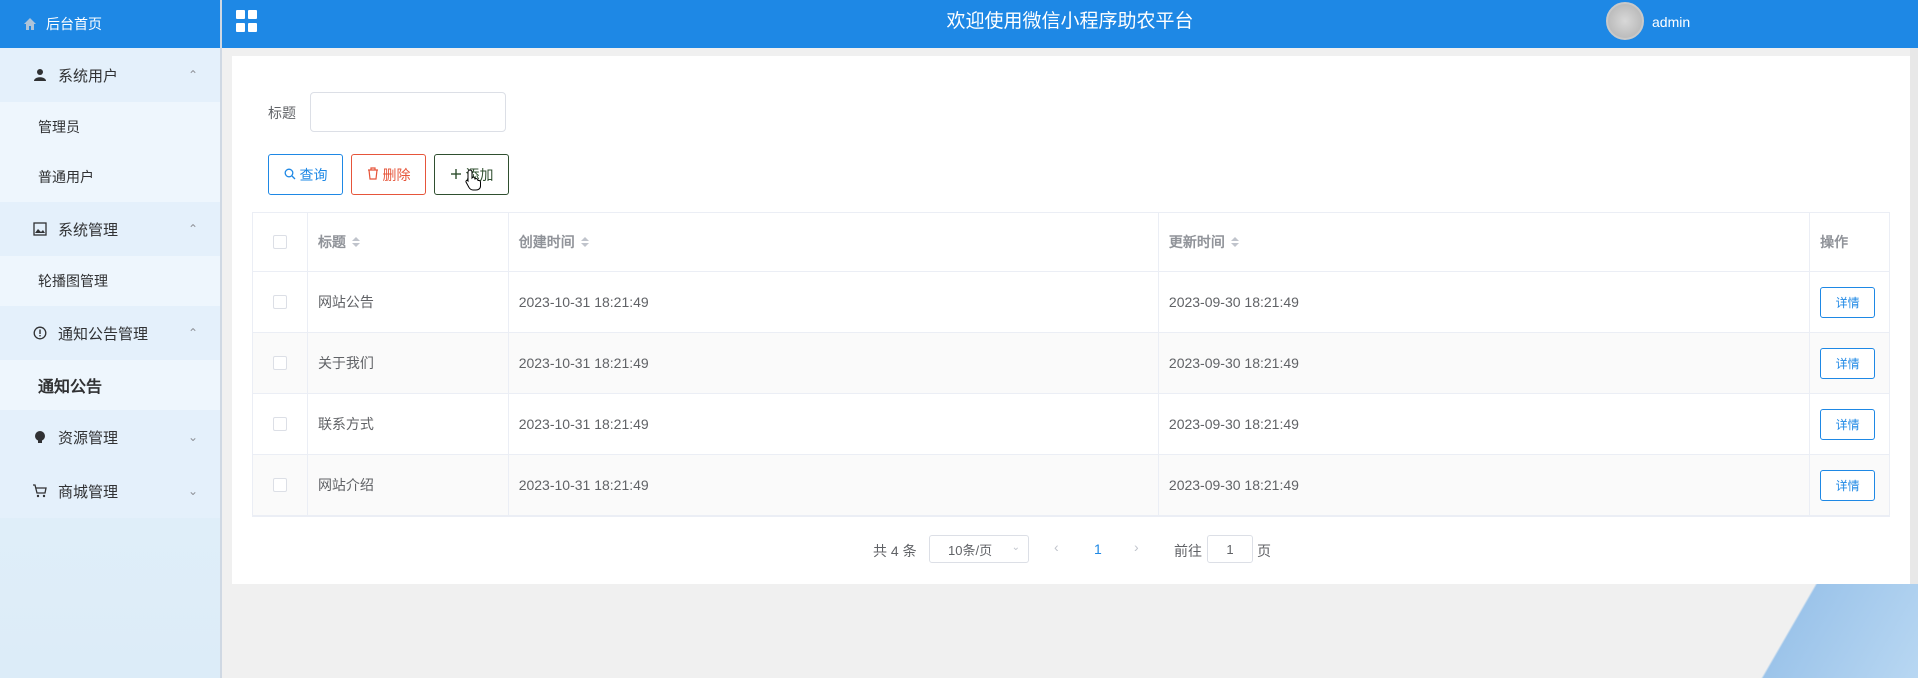 The image size is (1918, 678). What do you see at coordinates (59, 127) in the screenshot?
I see `sidebar-item-label: 管理员` at bounding box center [59, 127].